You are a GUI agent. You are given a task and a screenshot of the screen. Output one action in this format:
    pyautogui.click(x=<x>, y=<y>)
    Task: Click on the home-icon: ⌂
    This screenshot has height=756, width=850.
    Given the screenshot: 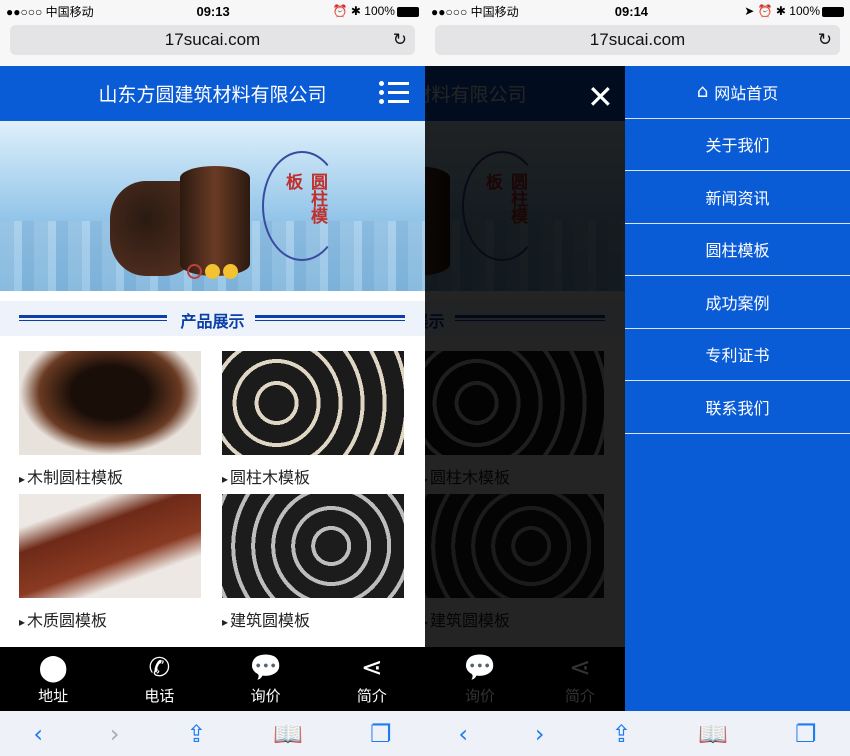 What is the action you would take?
    pyautogui.click(x=702, y=92)
    